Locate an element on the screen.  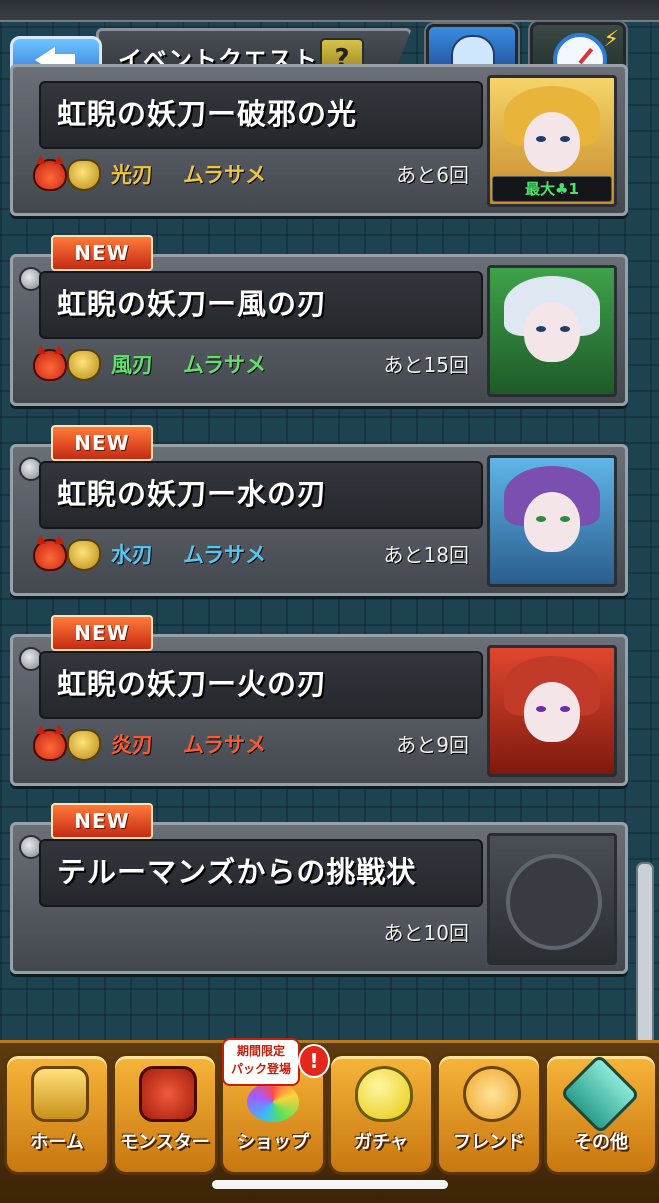
monster-element: 光刃 is located at coordinates (132, 175).